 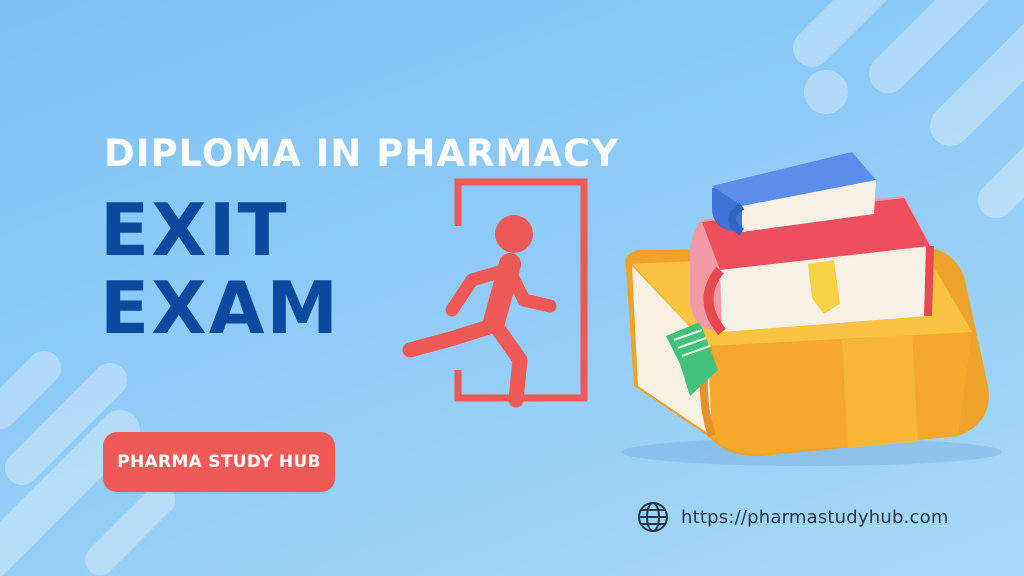 What do you see at coordinates (220, 308) in the screenshot?
I see `headline-exam: EXAM` at bounding box center [220, 308].